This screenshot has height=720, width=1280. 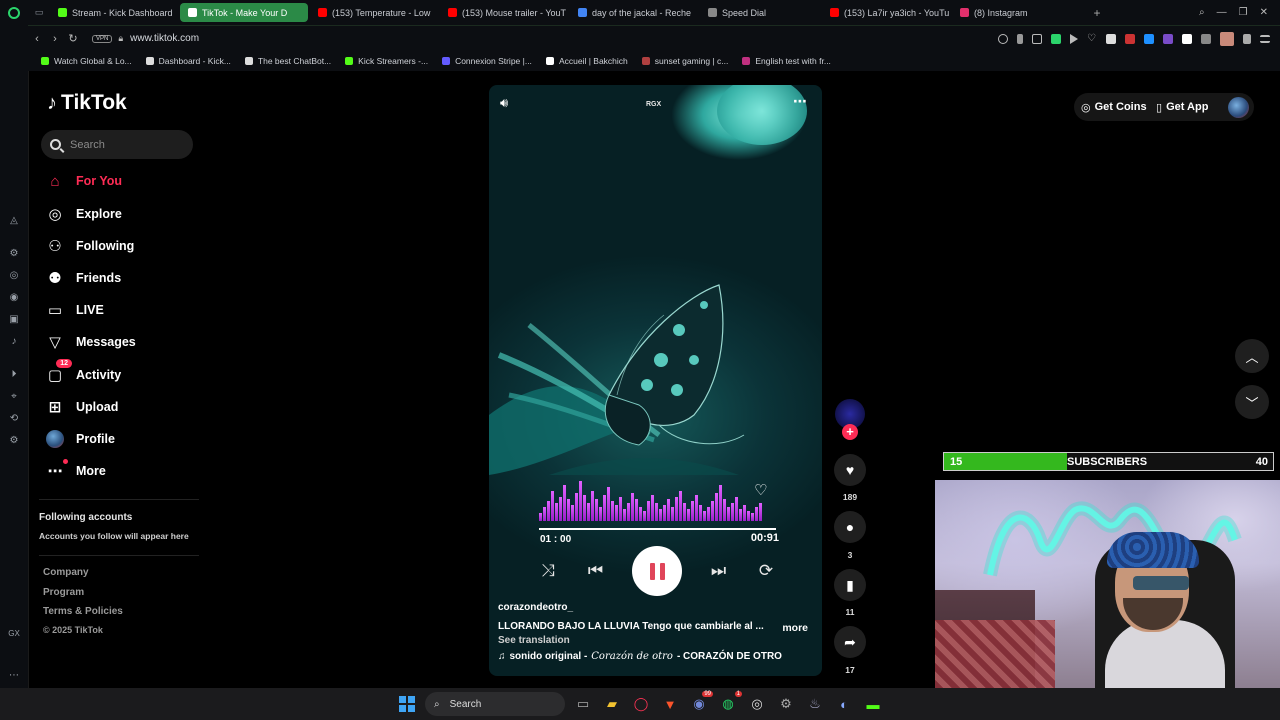 What do you see at coordinates (114, 12) in the screenshot?
I see `browser-tab: Stream - Kick Dashboard` at bounding box center [114, 12].